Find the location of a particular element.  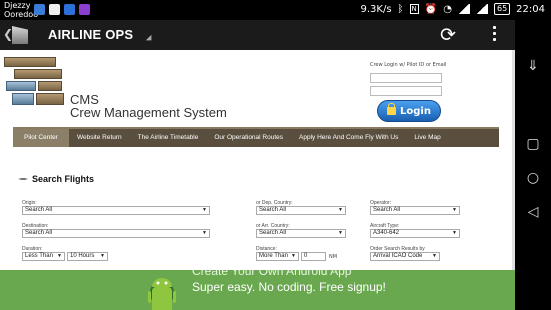

duration-select: 10 Hours ▼ is located at coordinates (87, 256).